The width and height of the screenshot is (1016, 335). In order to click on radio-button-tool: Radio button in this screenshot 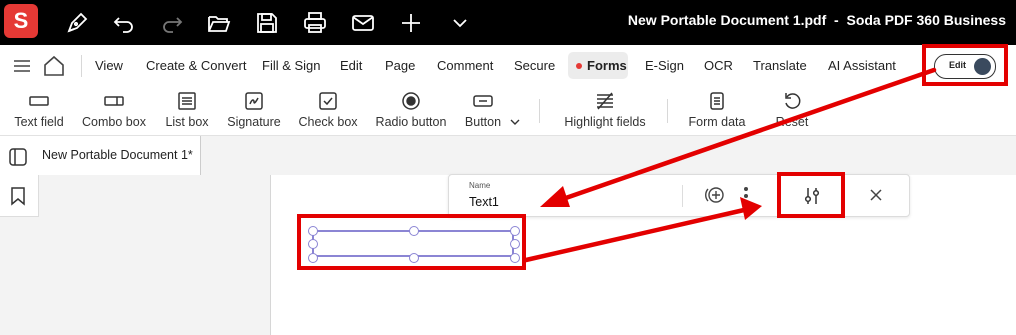, I will do `click(411, 110)`.